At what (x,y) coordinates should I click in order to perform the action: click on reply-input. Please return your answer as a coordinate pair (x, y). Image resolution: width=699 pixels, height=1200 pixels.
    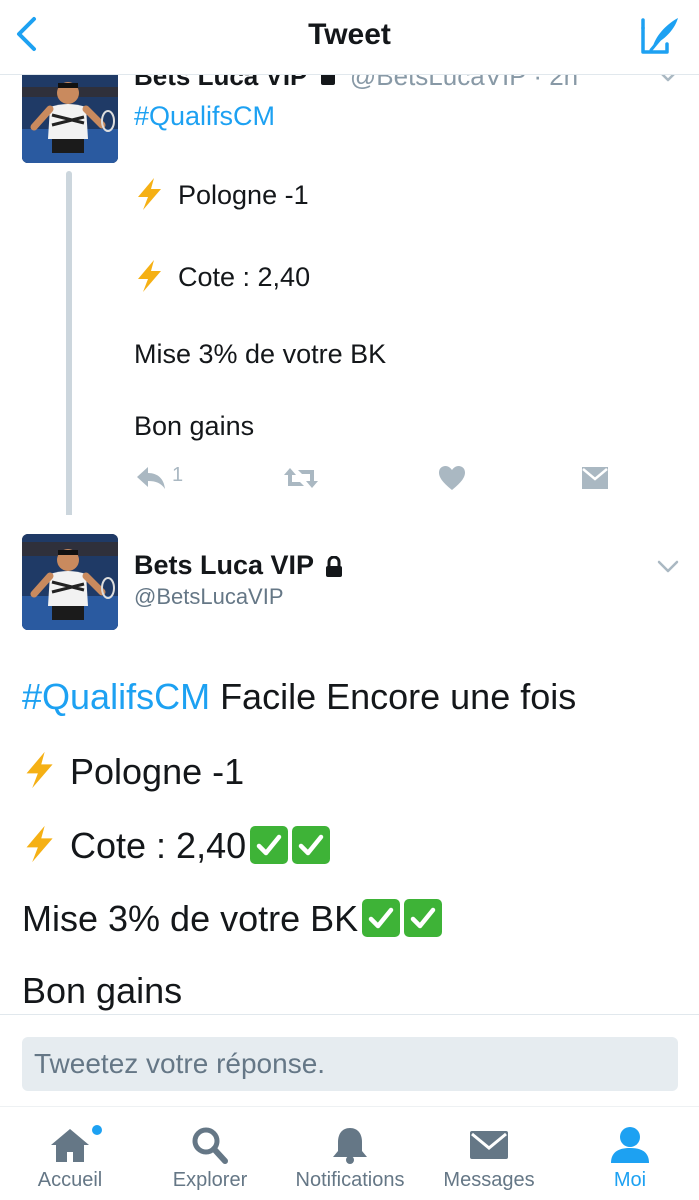
    Looking at the image, I should click on (350, 1064).